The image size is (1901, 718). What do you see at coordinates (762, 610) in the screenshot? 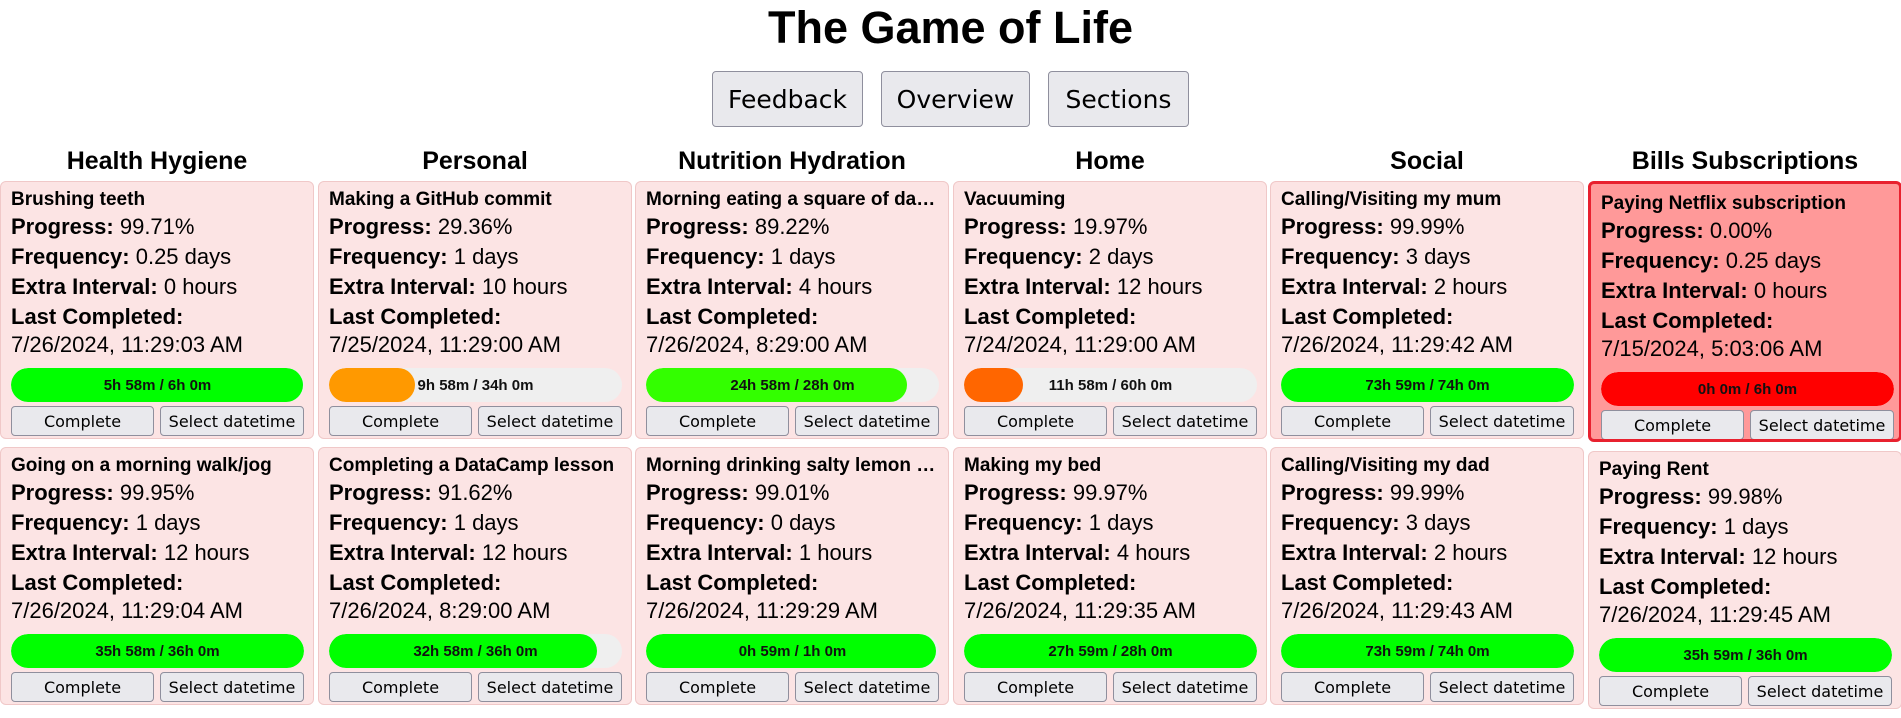
I see `last-completed-value: 7/26/2024, 11:29:29 AM` at bounding box center [762, 610].